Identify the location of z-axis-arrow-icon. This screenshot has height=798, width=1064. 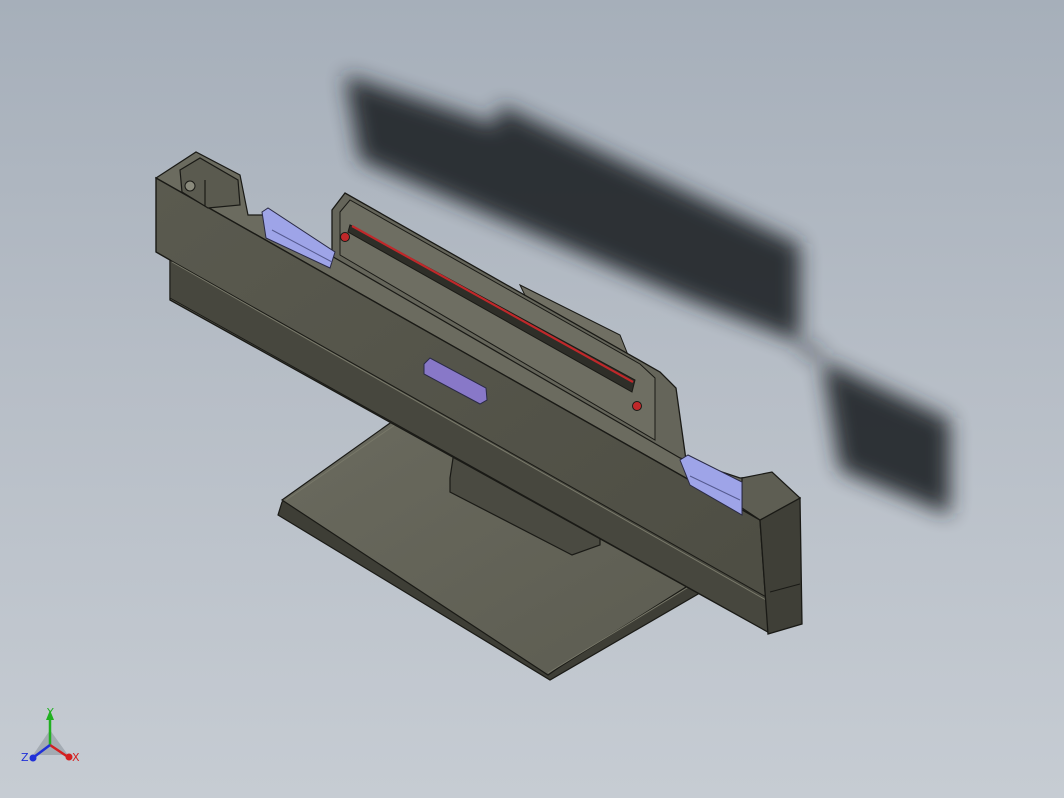
(33, 758).